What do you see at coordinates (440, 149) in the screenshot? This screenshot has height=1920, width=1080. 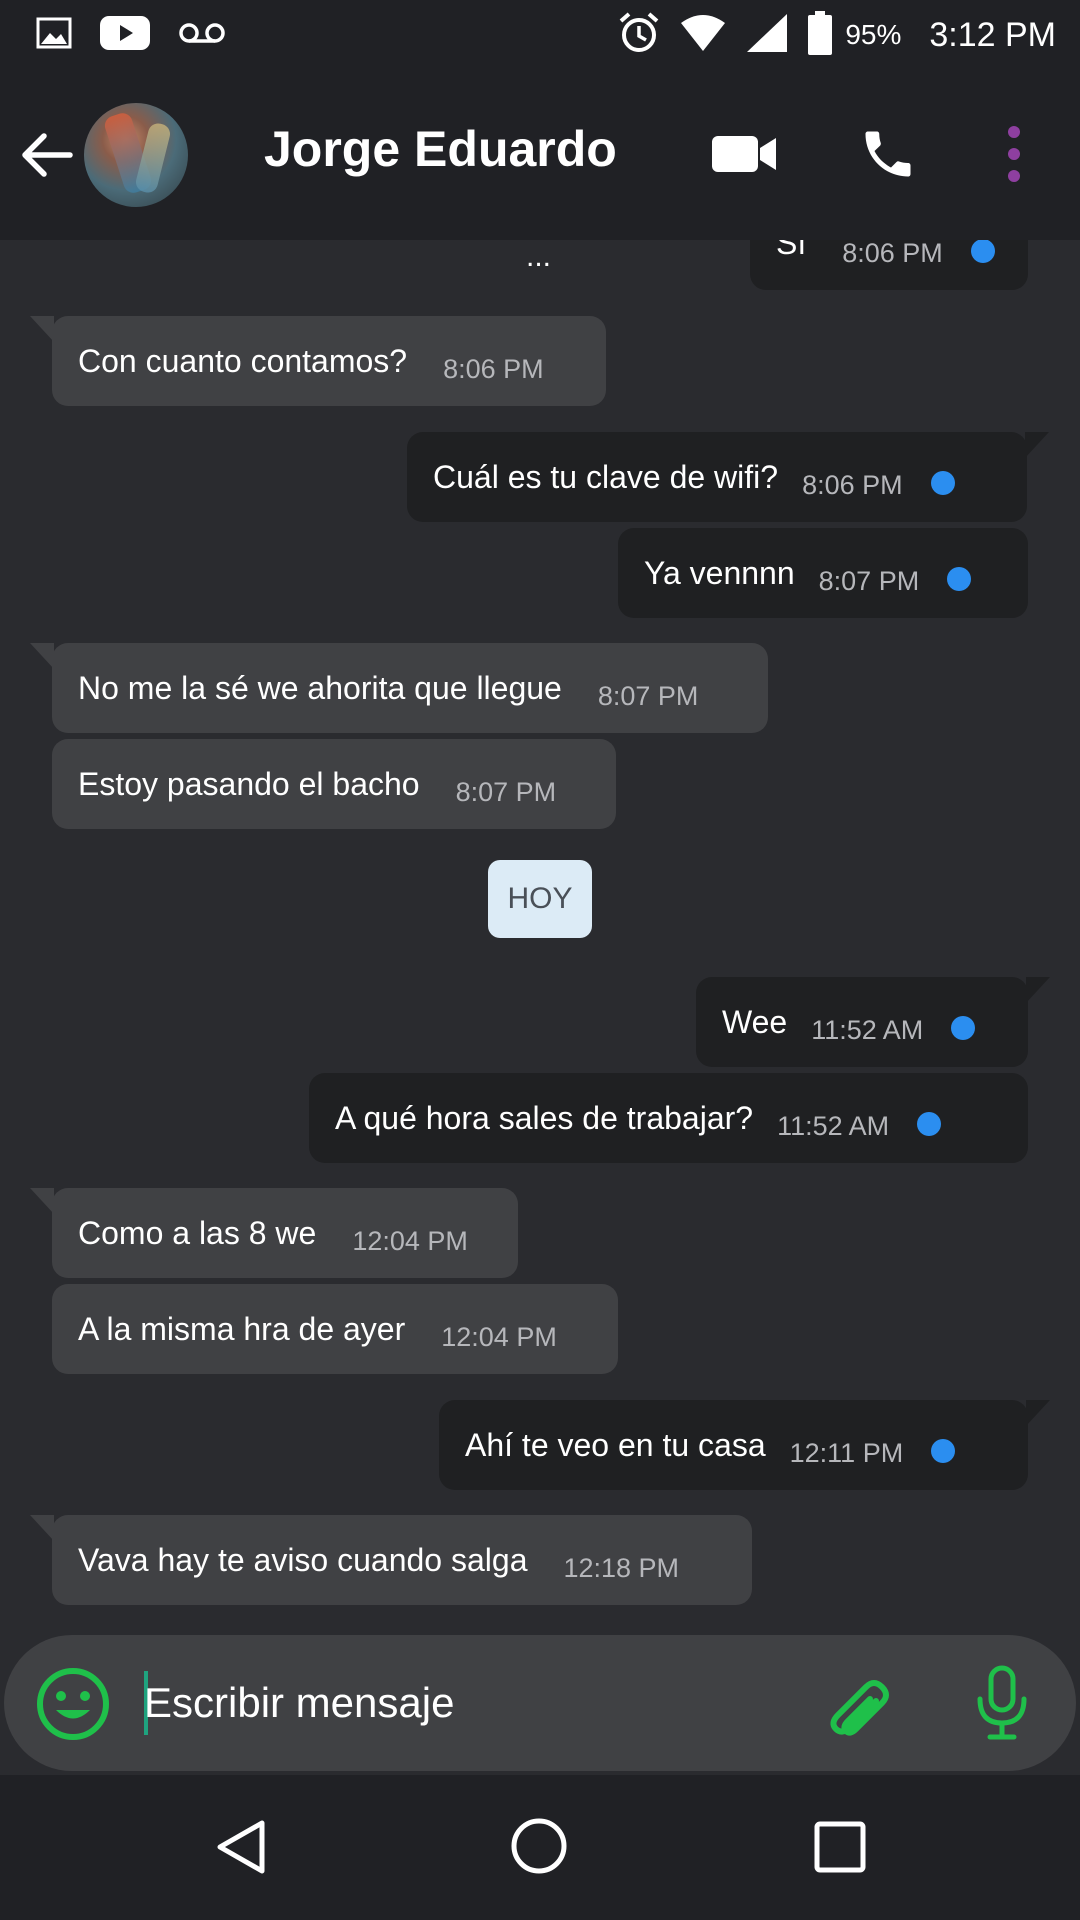 I see `contact-name: Jorge Eduardo` at bounding box center [440, 149].